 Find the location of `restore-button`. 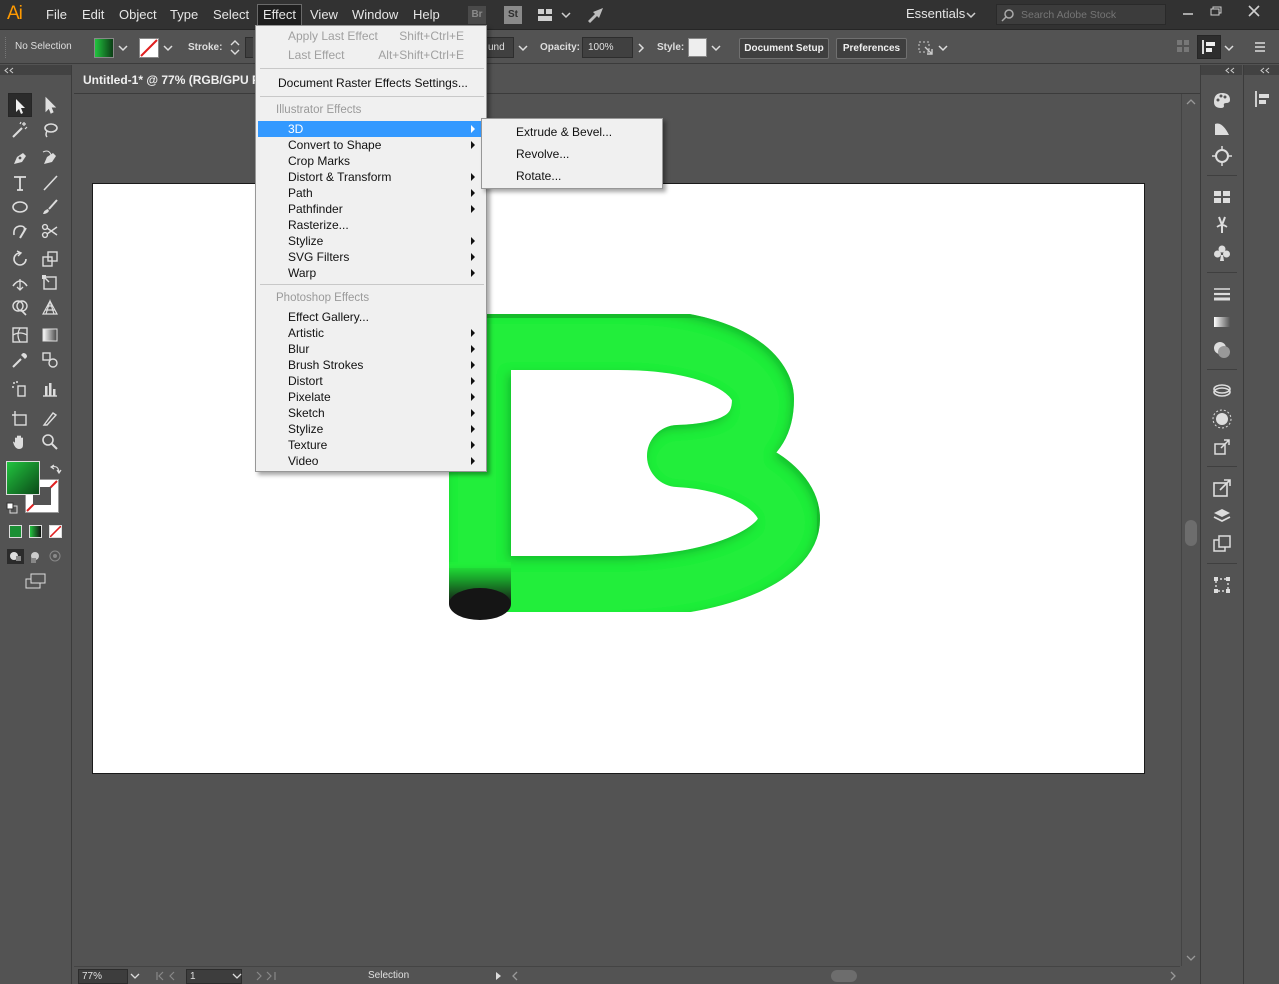

restore-button is located at coordinates (1216, 12).